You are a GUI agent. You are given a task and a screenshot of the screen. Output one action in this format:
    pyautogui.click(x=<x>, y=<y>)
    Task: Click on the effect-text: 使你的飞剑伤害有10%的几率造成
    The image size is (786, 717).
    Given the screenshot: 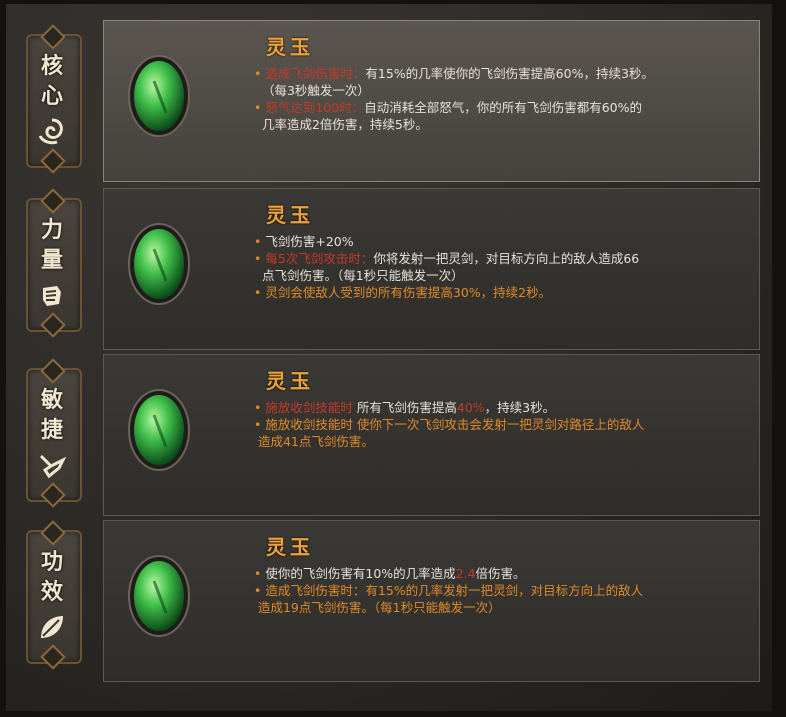 What is the action you would take?
    pyautogui.click(x=360, y=573)
    